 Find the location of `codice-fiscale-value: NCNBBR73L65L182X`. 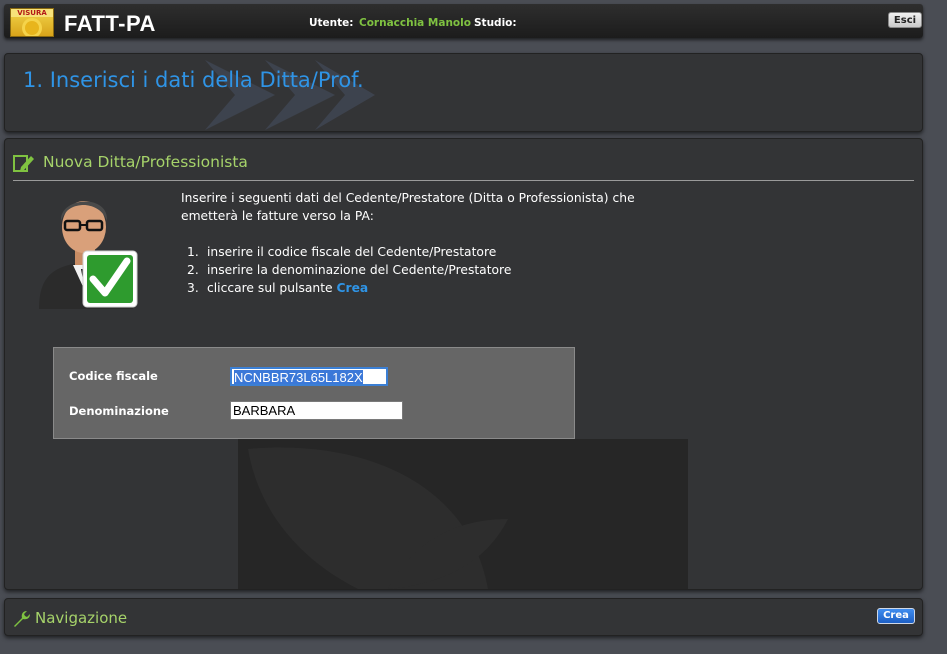

codice-fiscale-value: NCNBBR73L65L182X is located at coordinates (298, 377).